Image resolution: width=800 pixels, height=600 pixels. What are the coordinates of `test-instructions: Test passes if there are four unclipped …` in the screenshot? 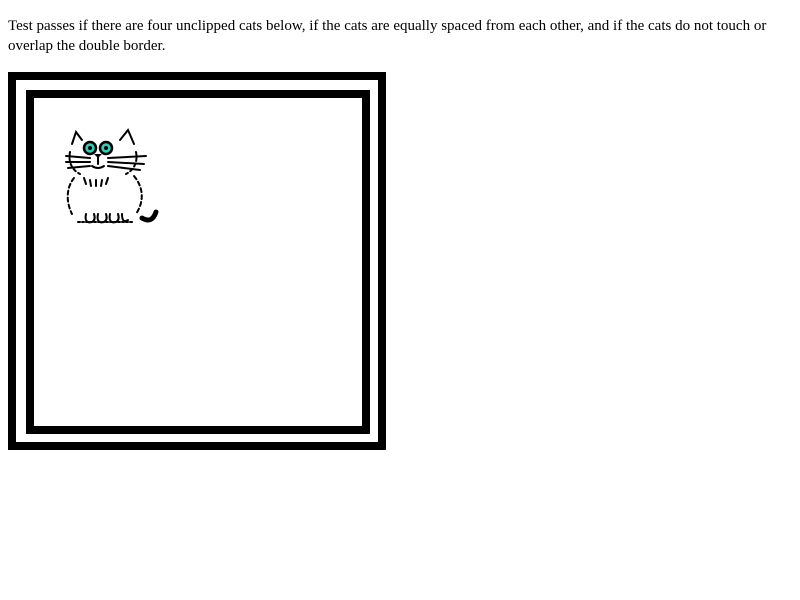 It's located at (387, 36).